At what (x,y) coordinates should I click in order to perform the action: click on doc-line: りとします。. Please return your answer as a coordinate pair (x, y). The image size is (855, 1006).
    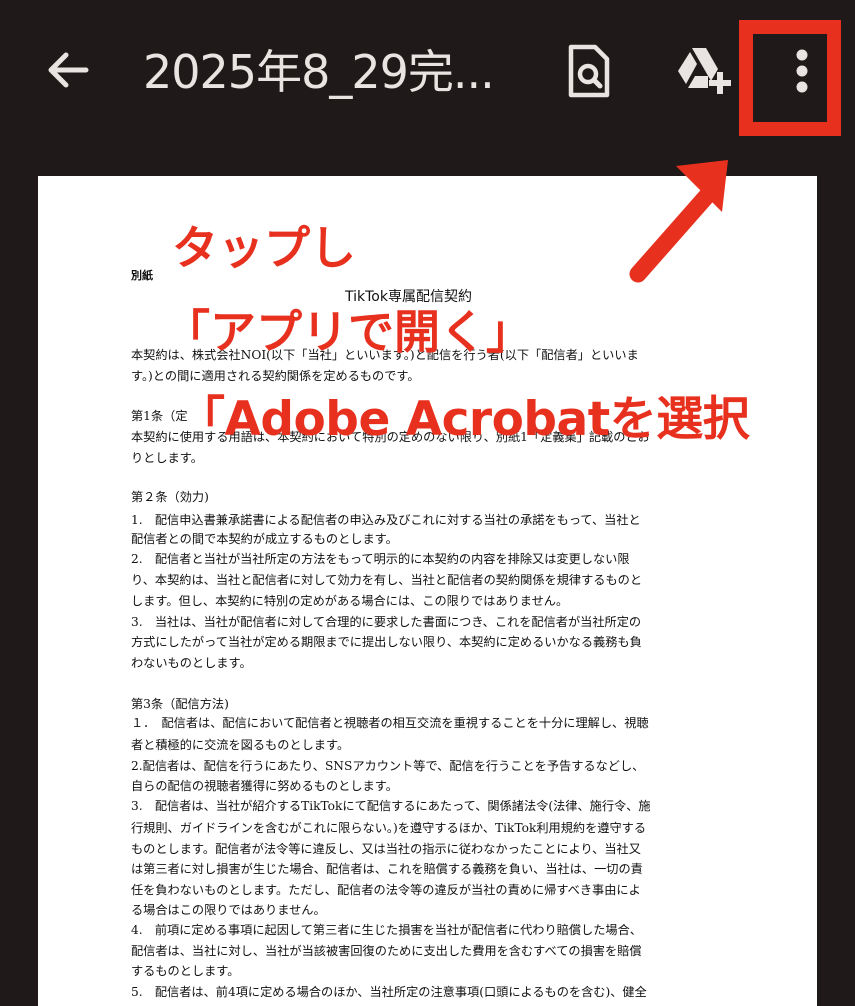
    Looking at the image, I should click on (167, 458).